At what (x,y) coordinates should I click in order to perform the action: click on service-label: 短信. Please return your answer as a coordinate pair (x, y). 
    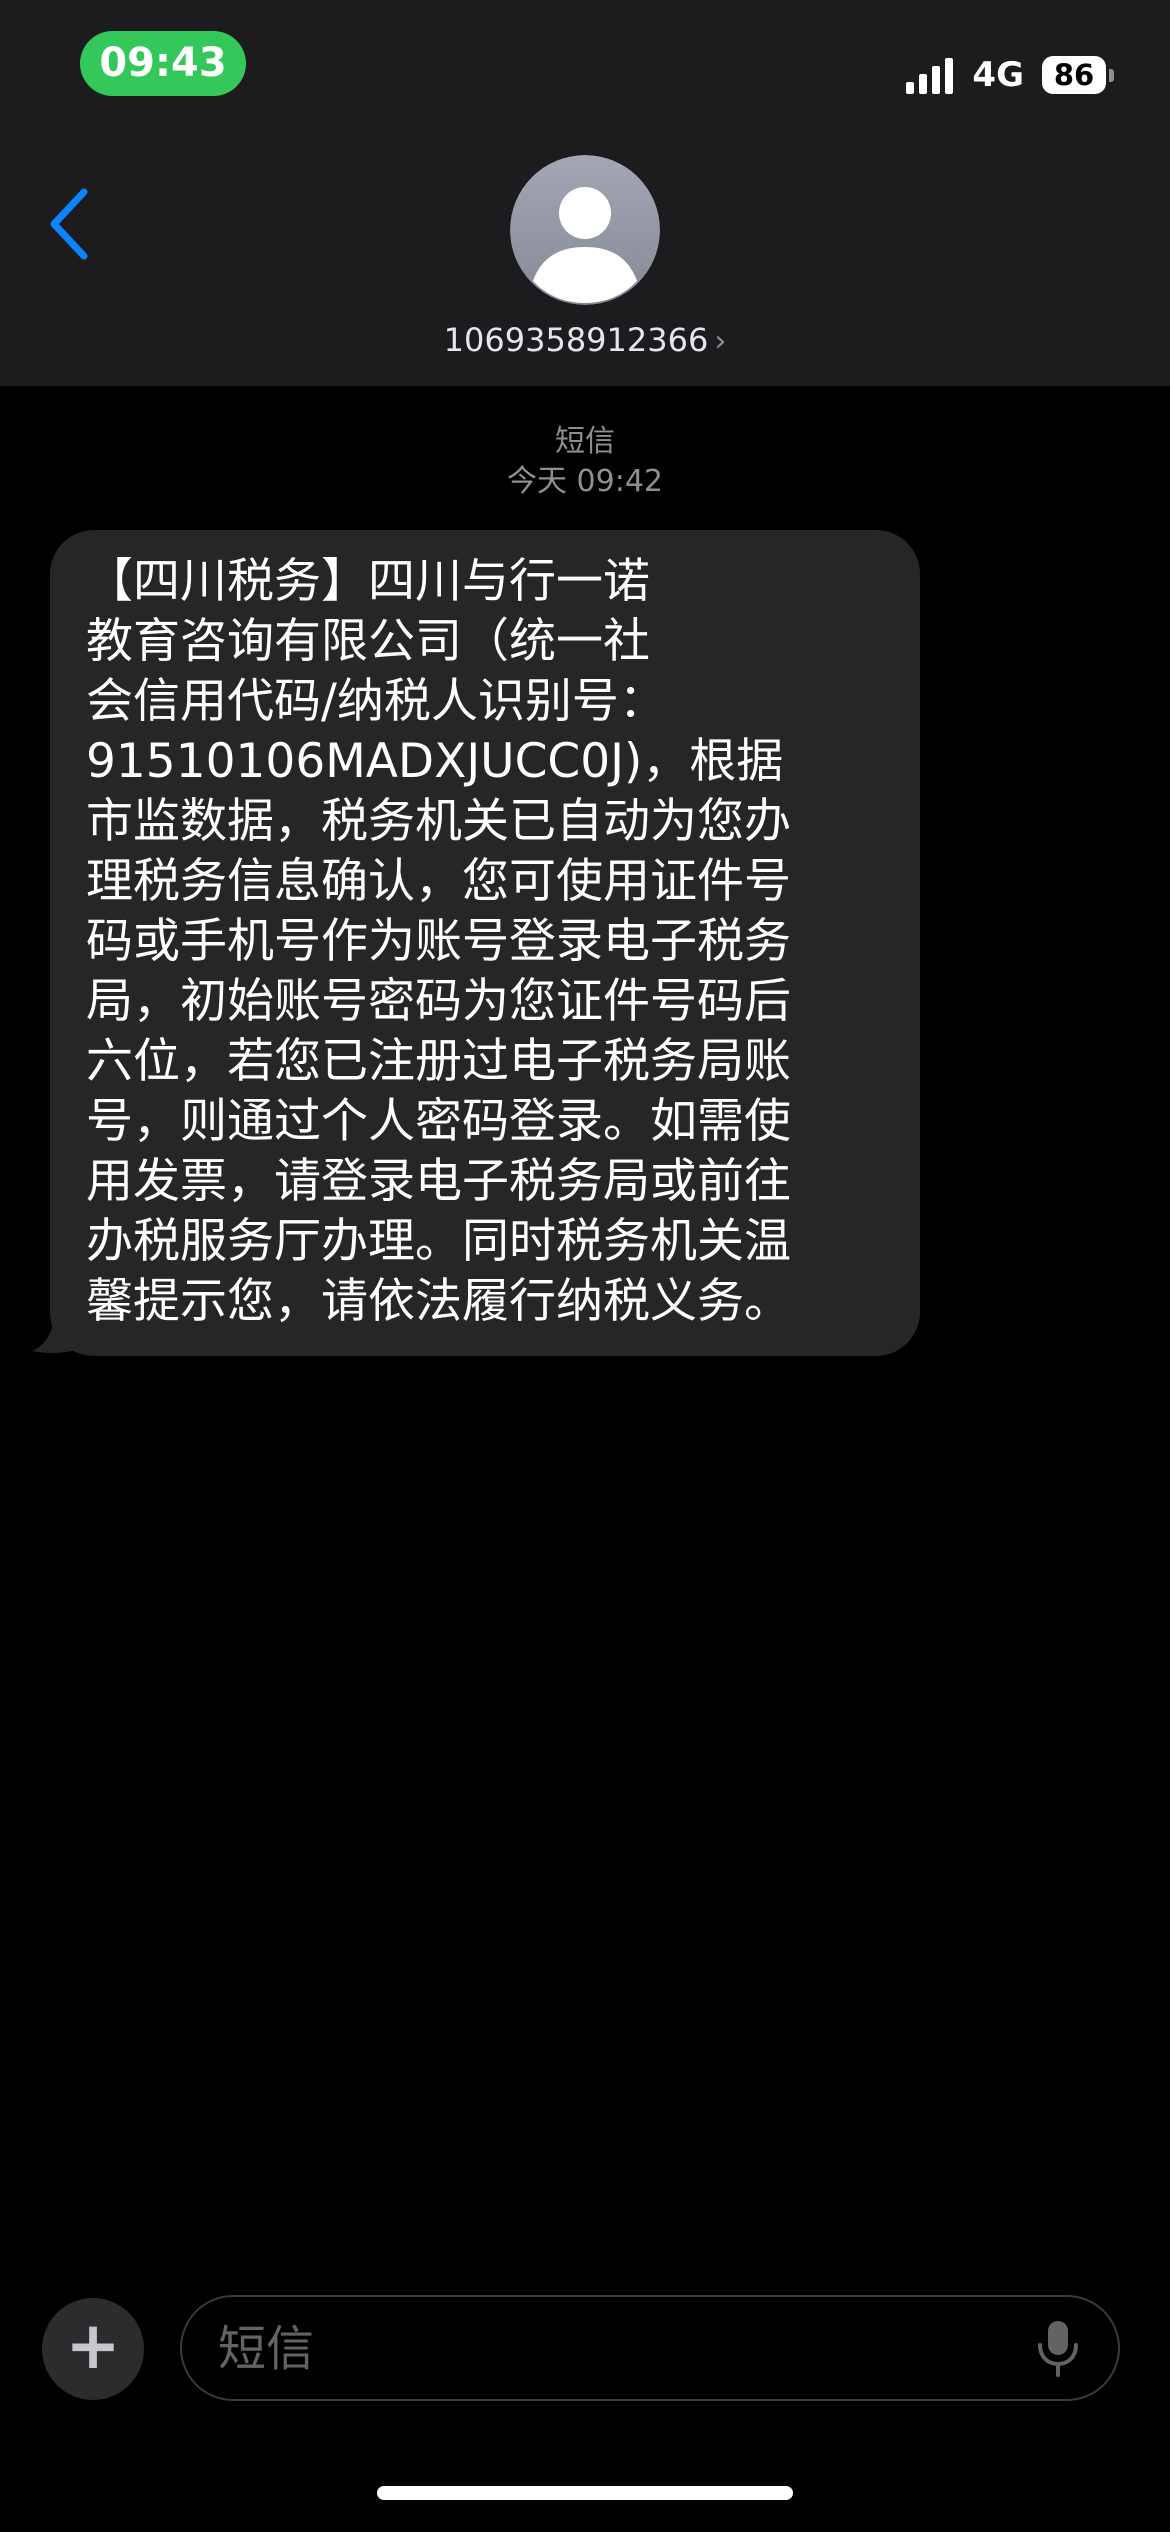
    Looking at the image, I should click on (585, 441).